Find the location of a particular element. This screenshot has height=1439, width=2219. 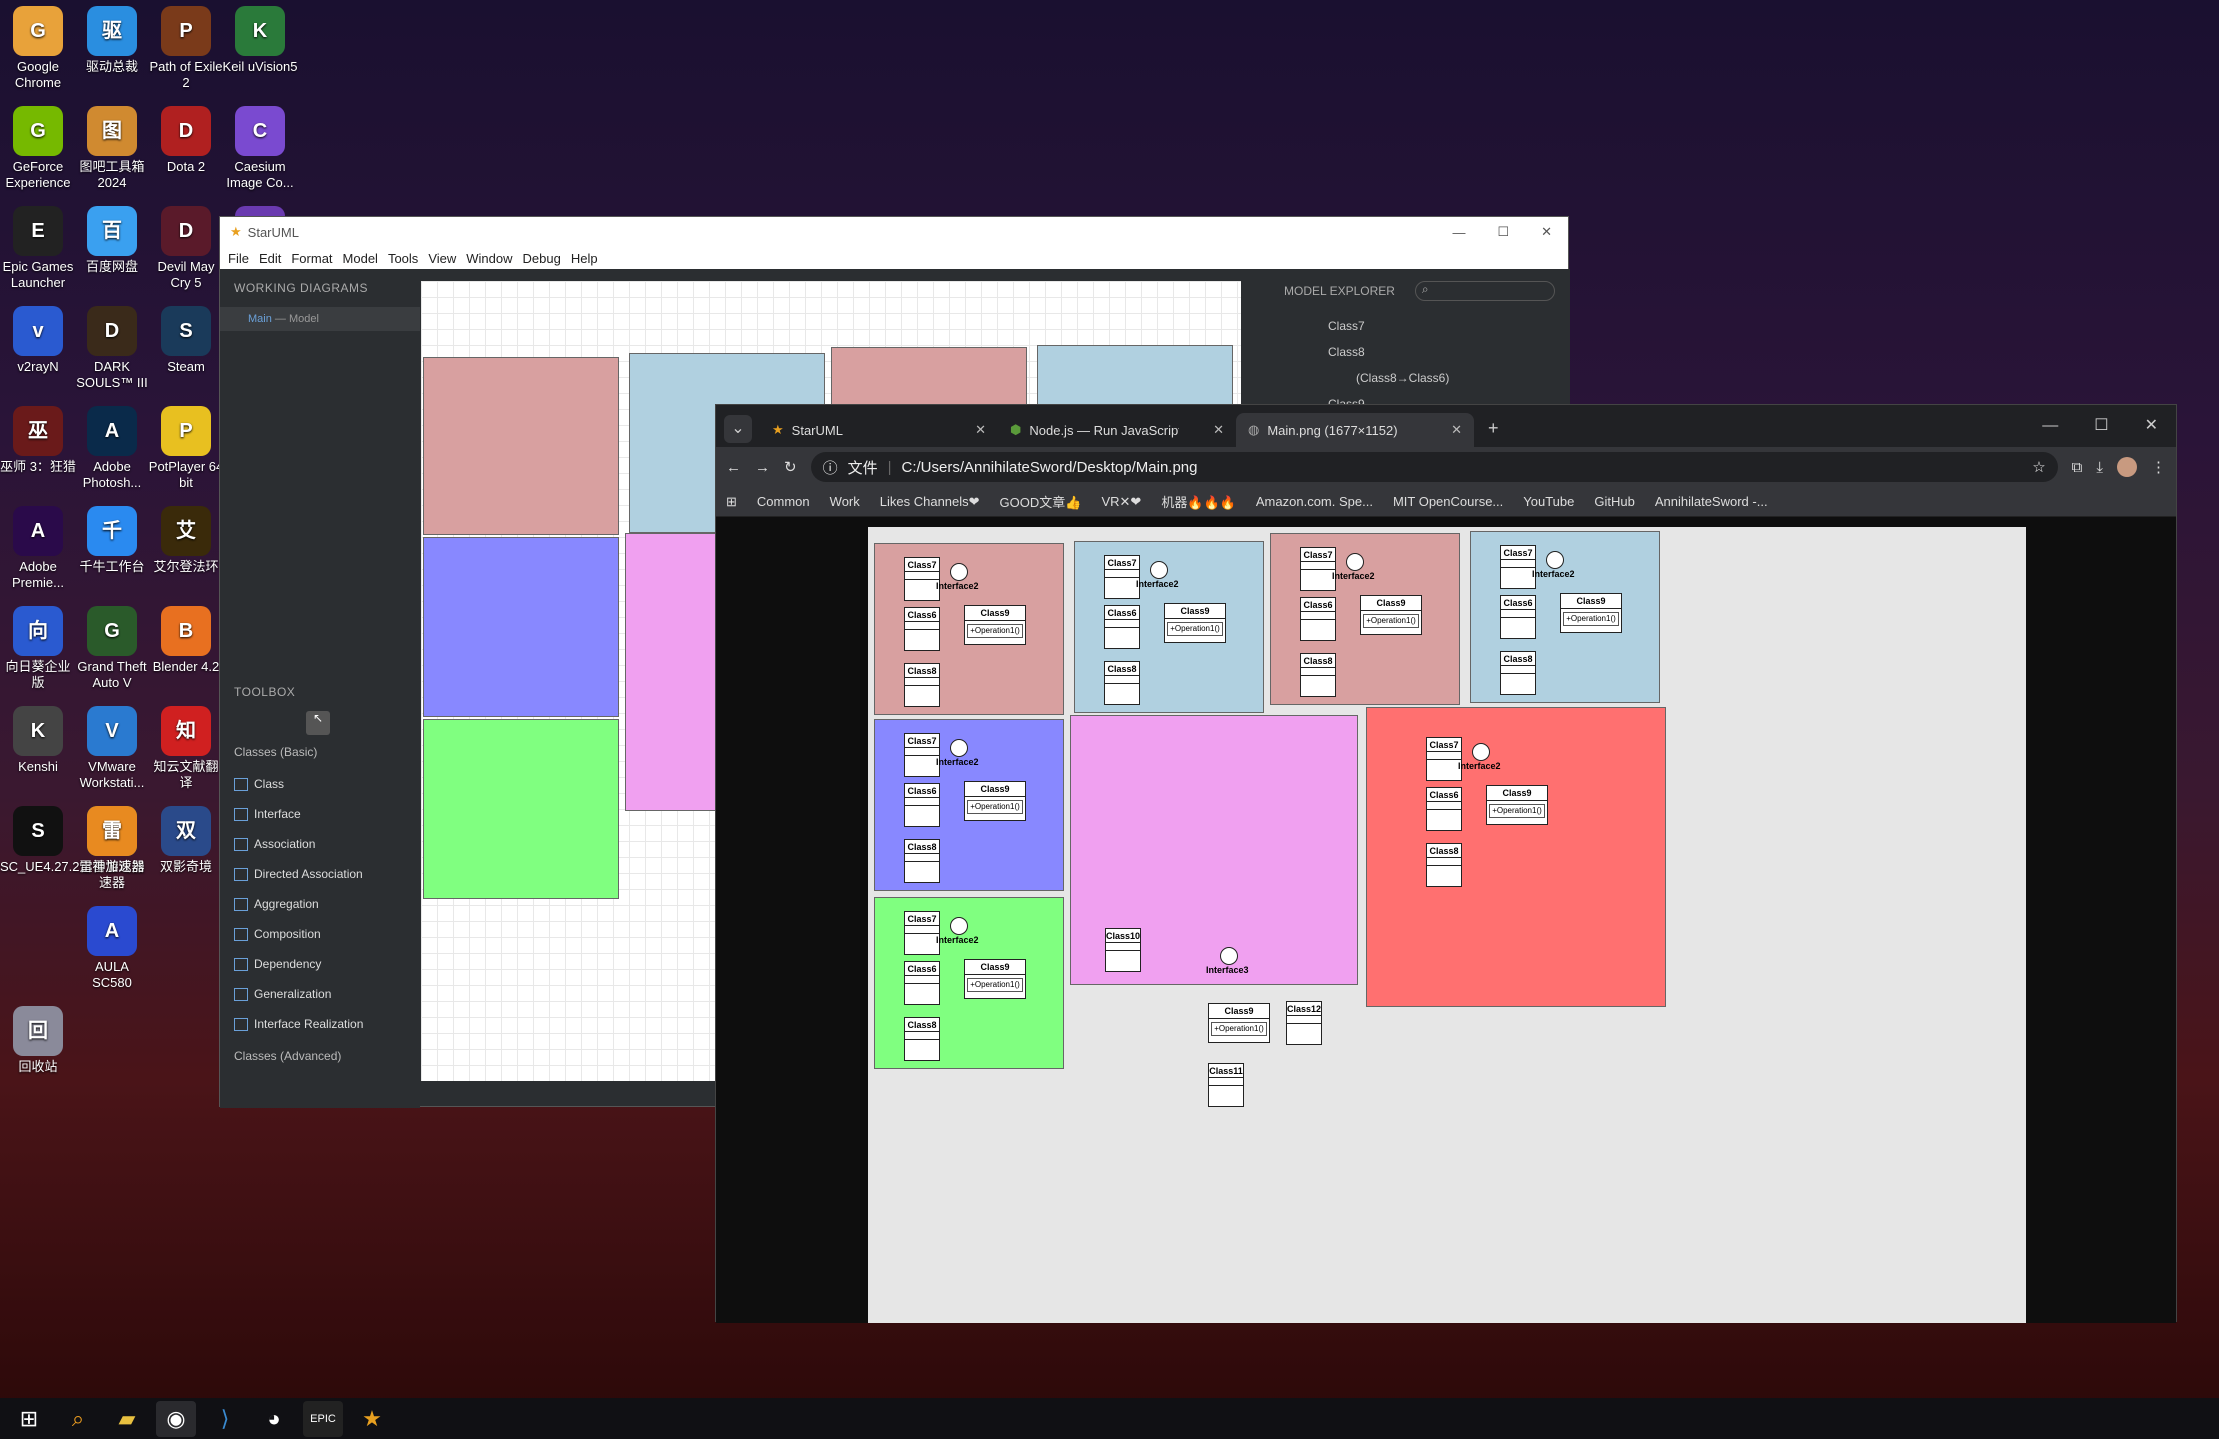

classes-advanced-header: Classes (Advanced) is located at coordinates (320, 1056).